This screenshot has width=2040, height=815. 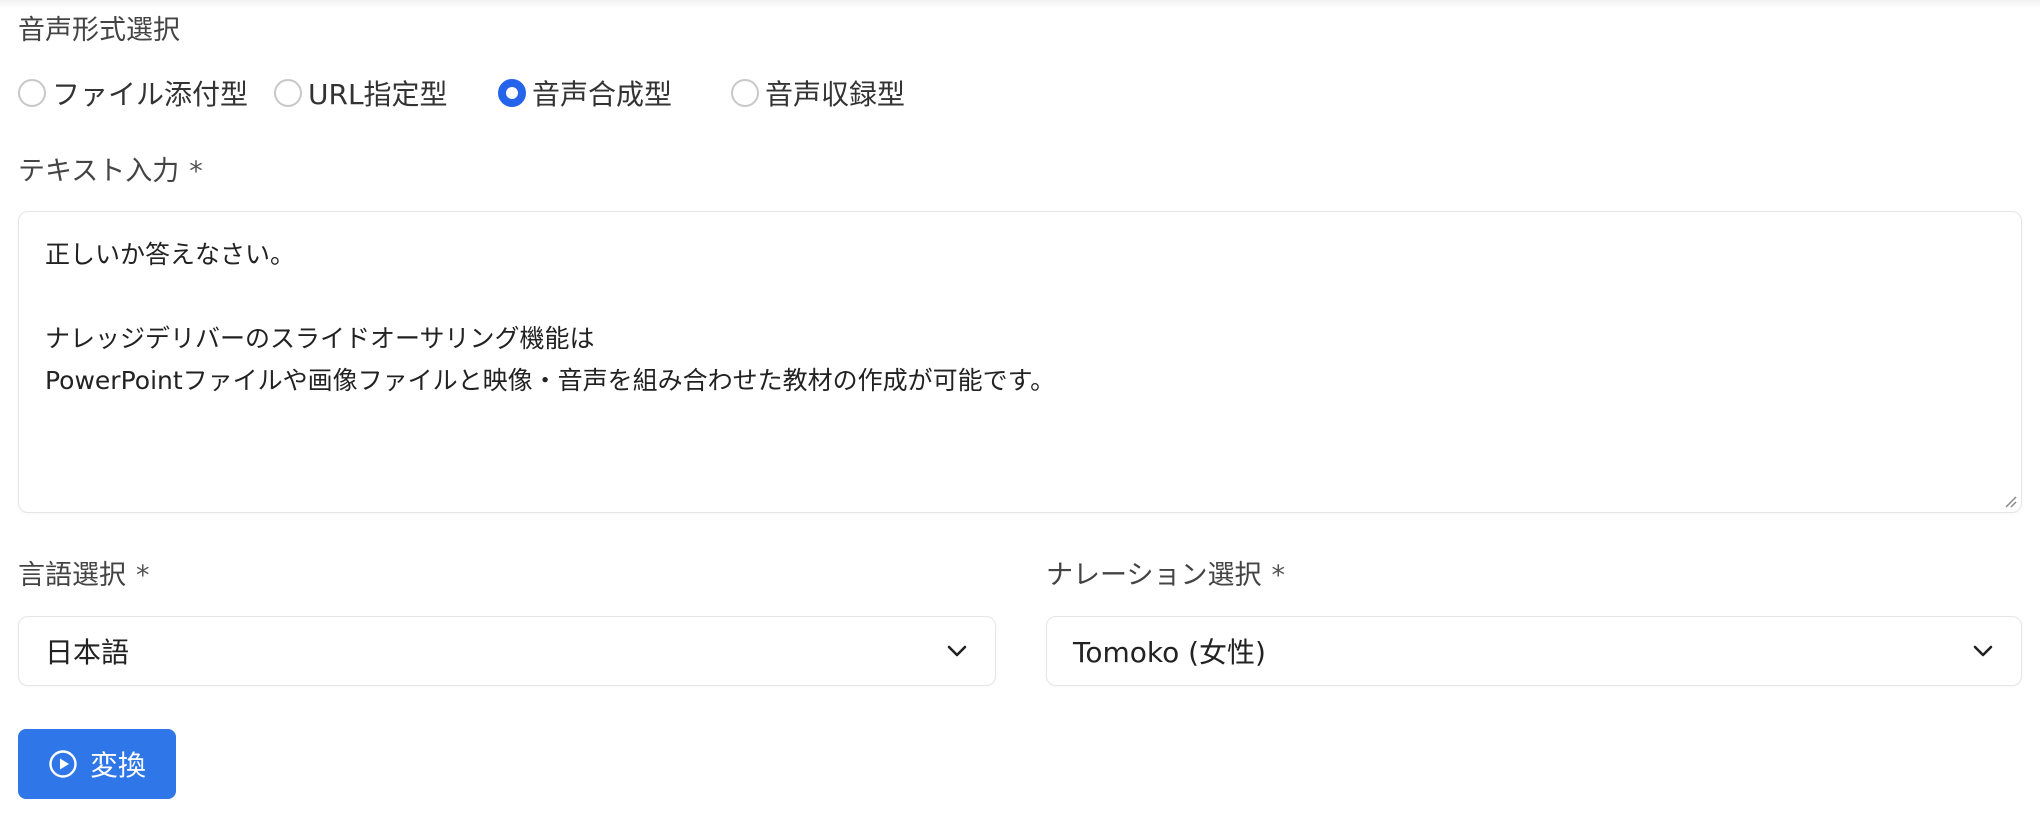 What do you see at coordinates (1020, 297) in the screenshot?
I see `text-line` at bounding box center [1020, 297].